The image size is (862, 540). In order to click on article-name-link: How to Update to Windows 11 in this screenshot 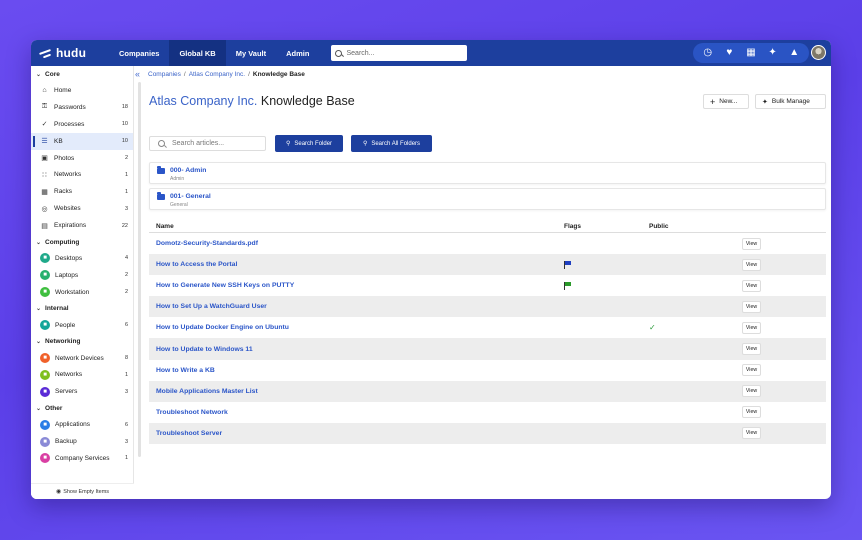, I will do `click(204, 349)`.